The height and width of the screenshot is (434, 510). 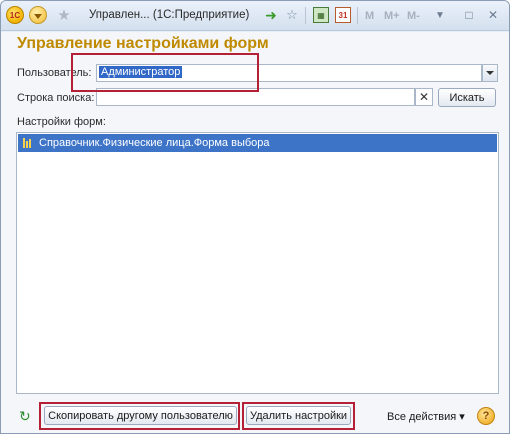 What do you see at coordinates (154, 143) in the screenshot?
I see `list-item-label: Справочник.Физические лица.Форма выбора` at bounding box center [154, 143].